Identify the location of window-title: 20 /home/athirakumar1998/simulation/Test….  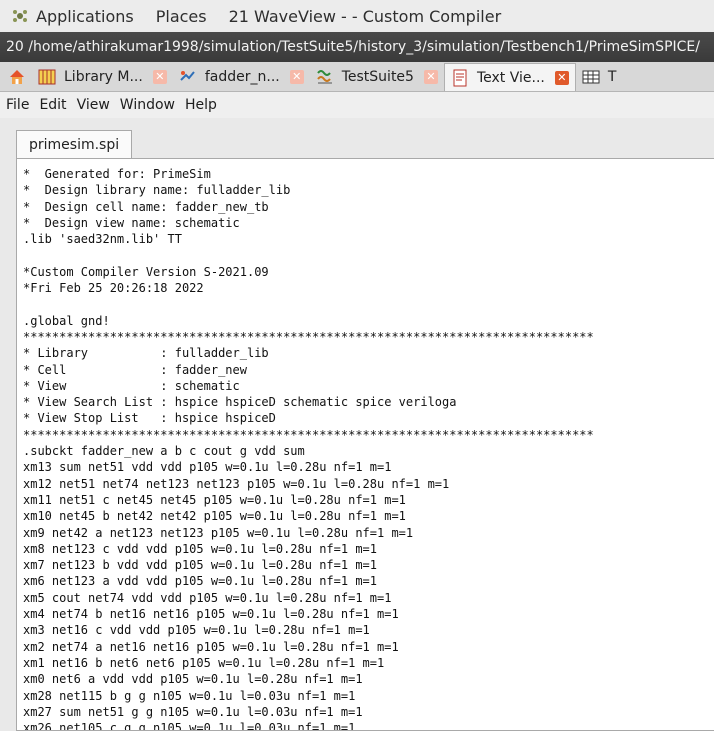
(357, 47).